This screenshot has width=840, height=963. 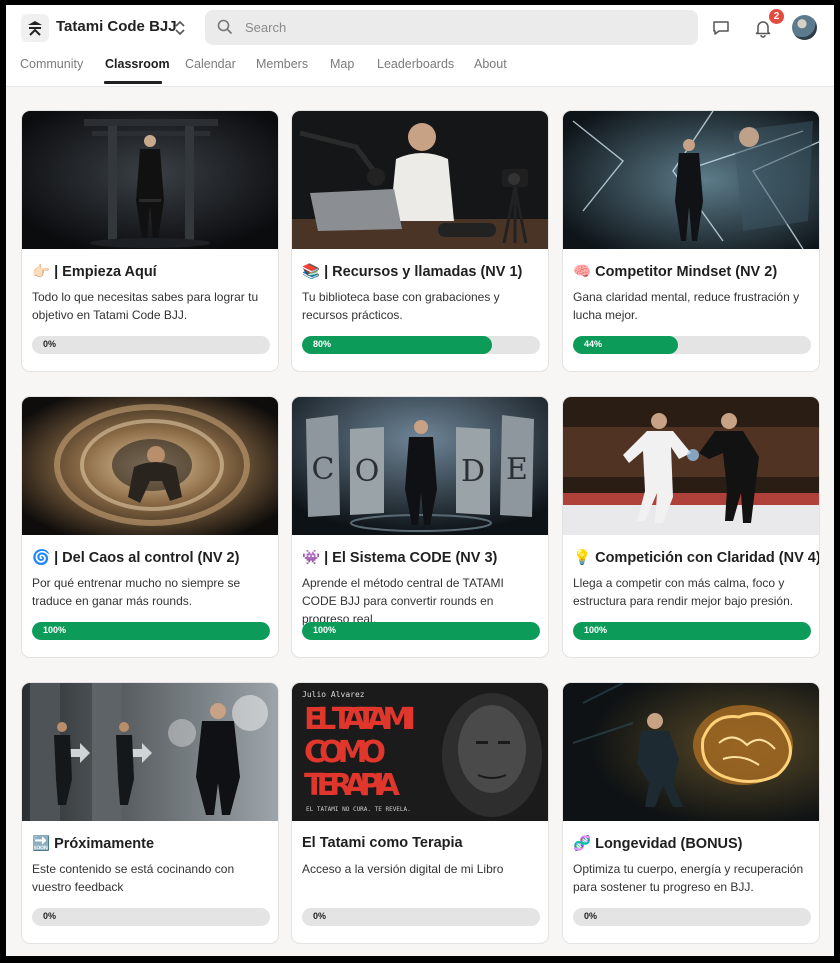 I want to click on progress-label: 44%, so click(x=593, y=344).